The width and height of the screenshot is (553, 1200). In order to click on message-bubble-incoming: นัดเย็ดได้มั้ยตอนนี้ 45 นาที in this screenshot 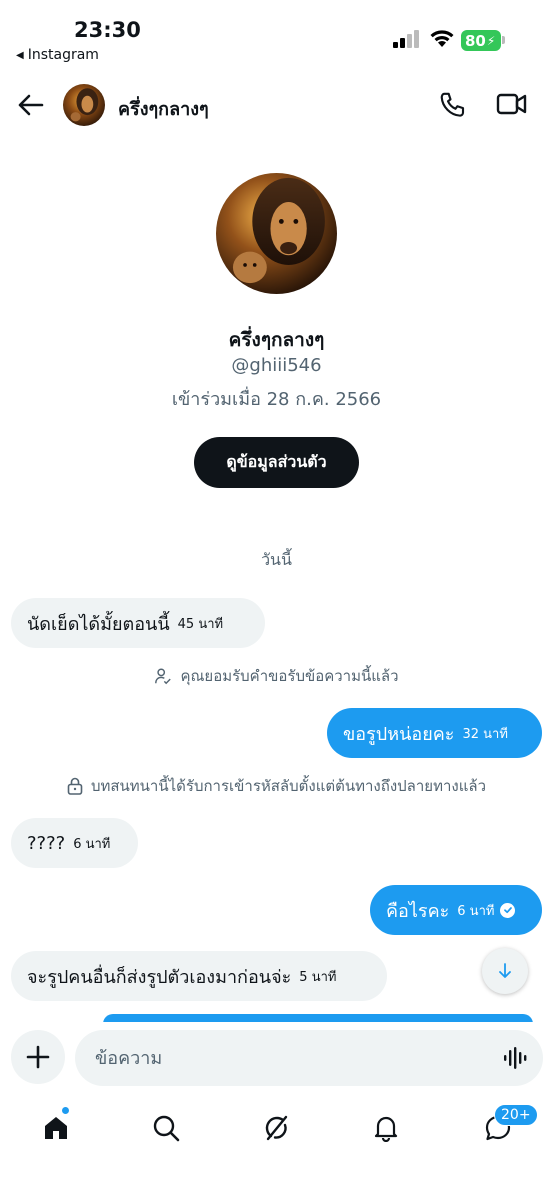, I will do `click(138, 623)`.